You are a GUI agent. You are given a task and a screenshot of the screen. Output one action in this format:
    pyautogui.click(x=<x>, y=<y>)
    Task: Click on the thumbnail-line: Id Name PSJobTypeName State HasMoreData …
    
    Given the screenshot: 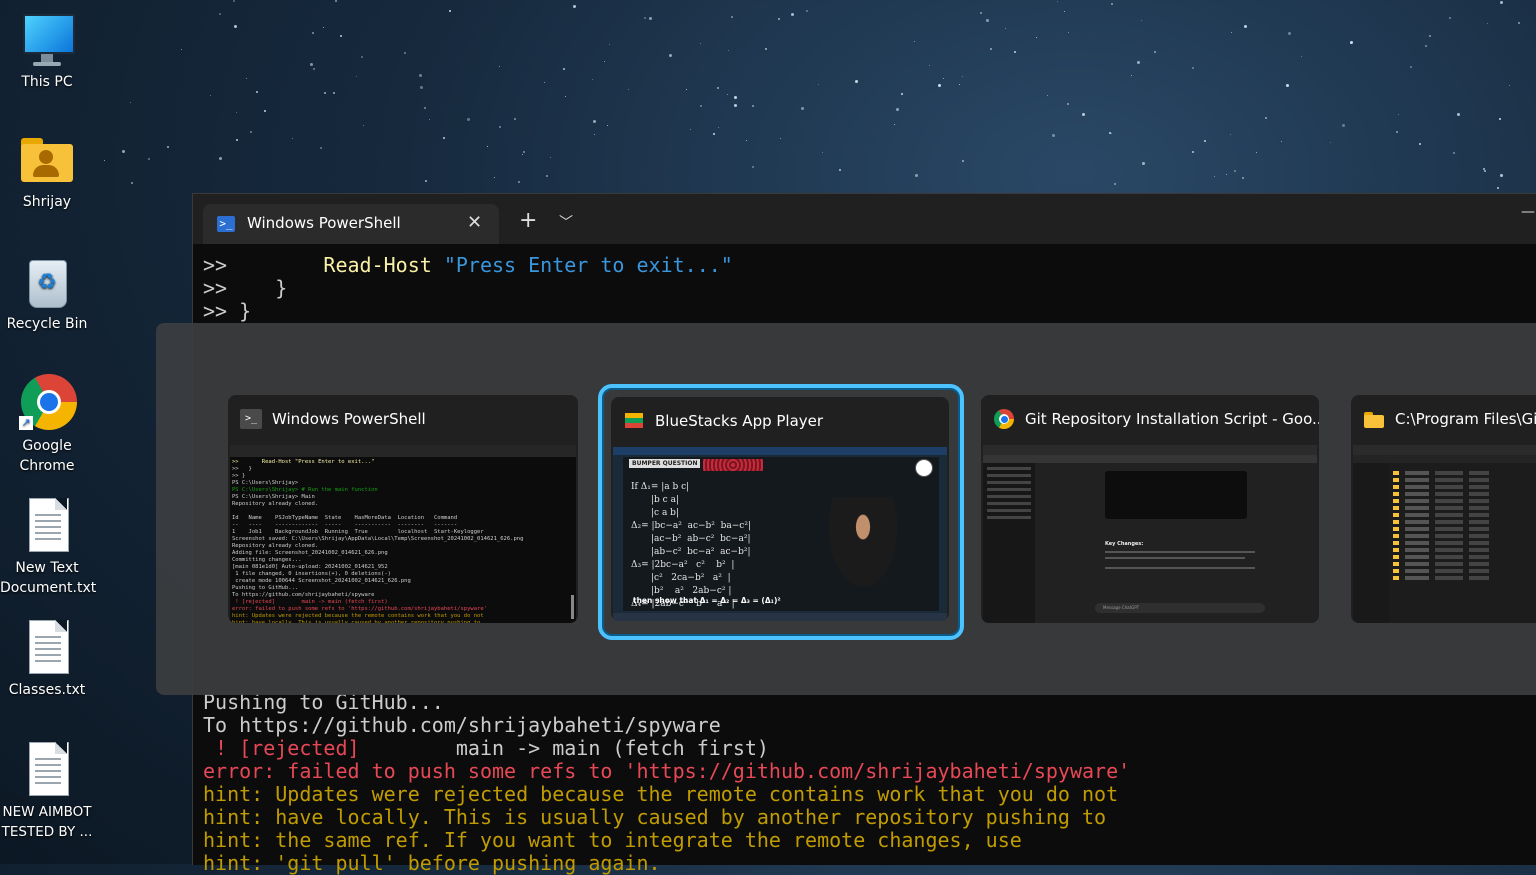 What is the action you would take?
    pyautogui.click(x=345, y=518)
    